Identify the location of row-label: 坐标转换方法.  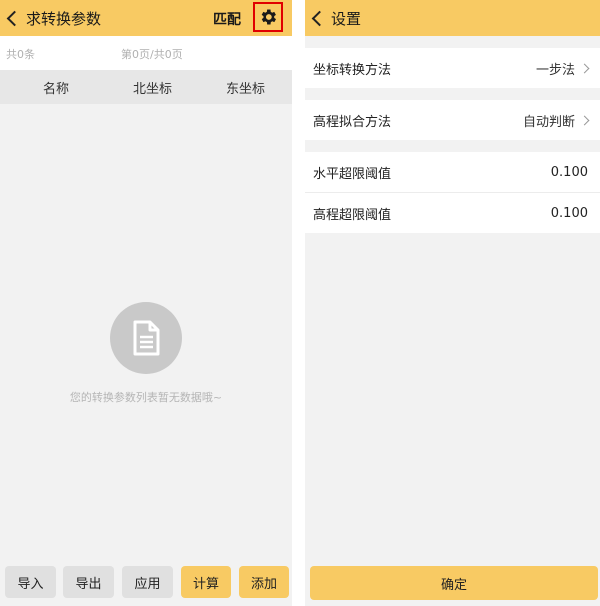
(352, 70).